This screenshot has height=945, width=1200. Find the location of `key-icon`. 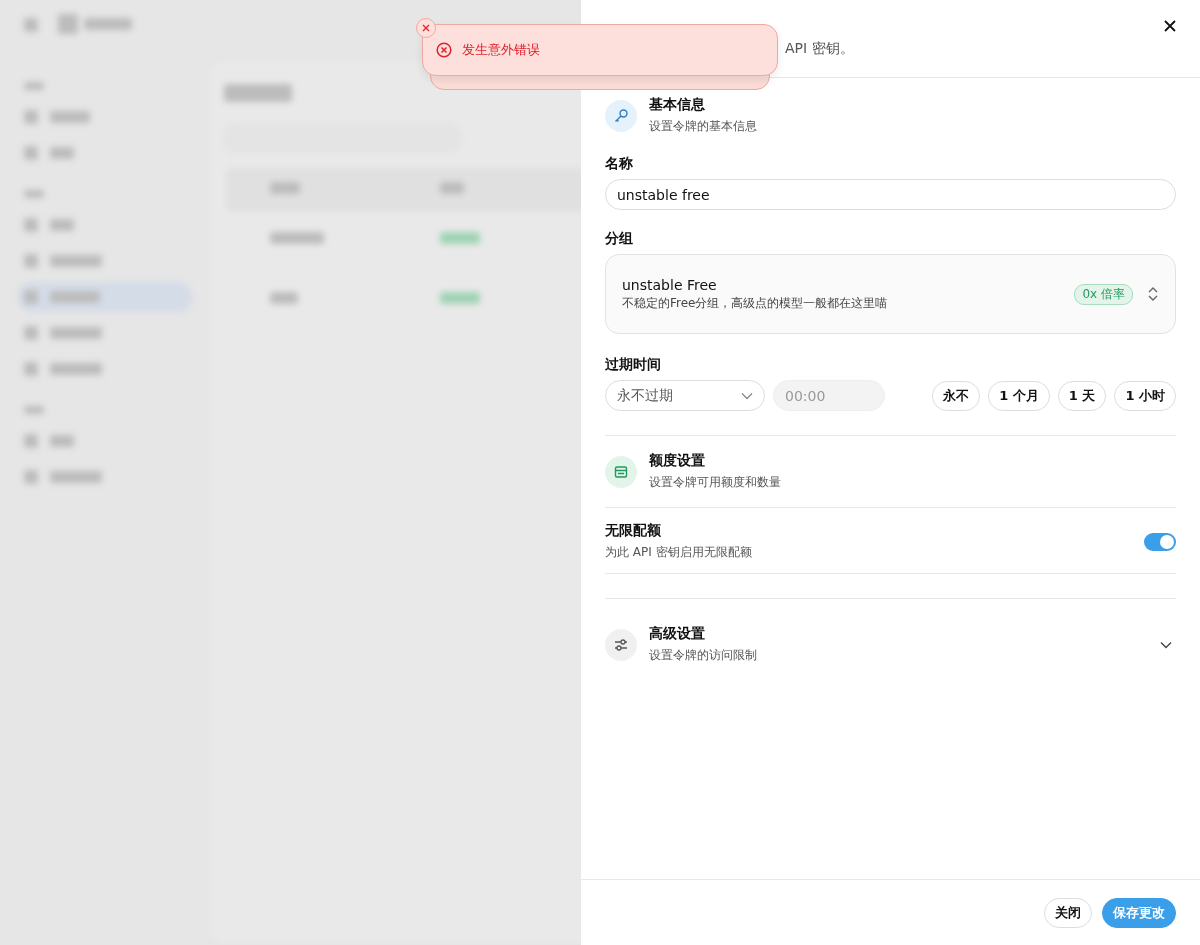

key-icon is located at coordinates (621, 115).